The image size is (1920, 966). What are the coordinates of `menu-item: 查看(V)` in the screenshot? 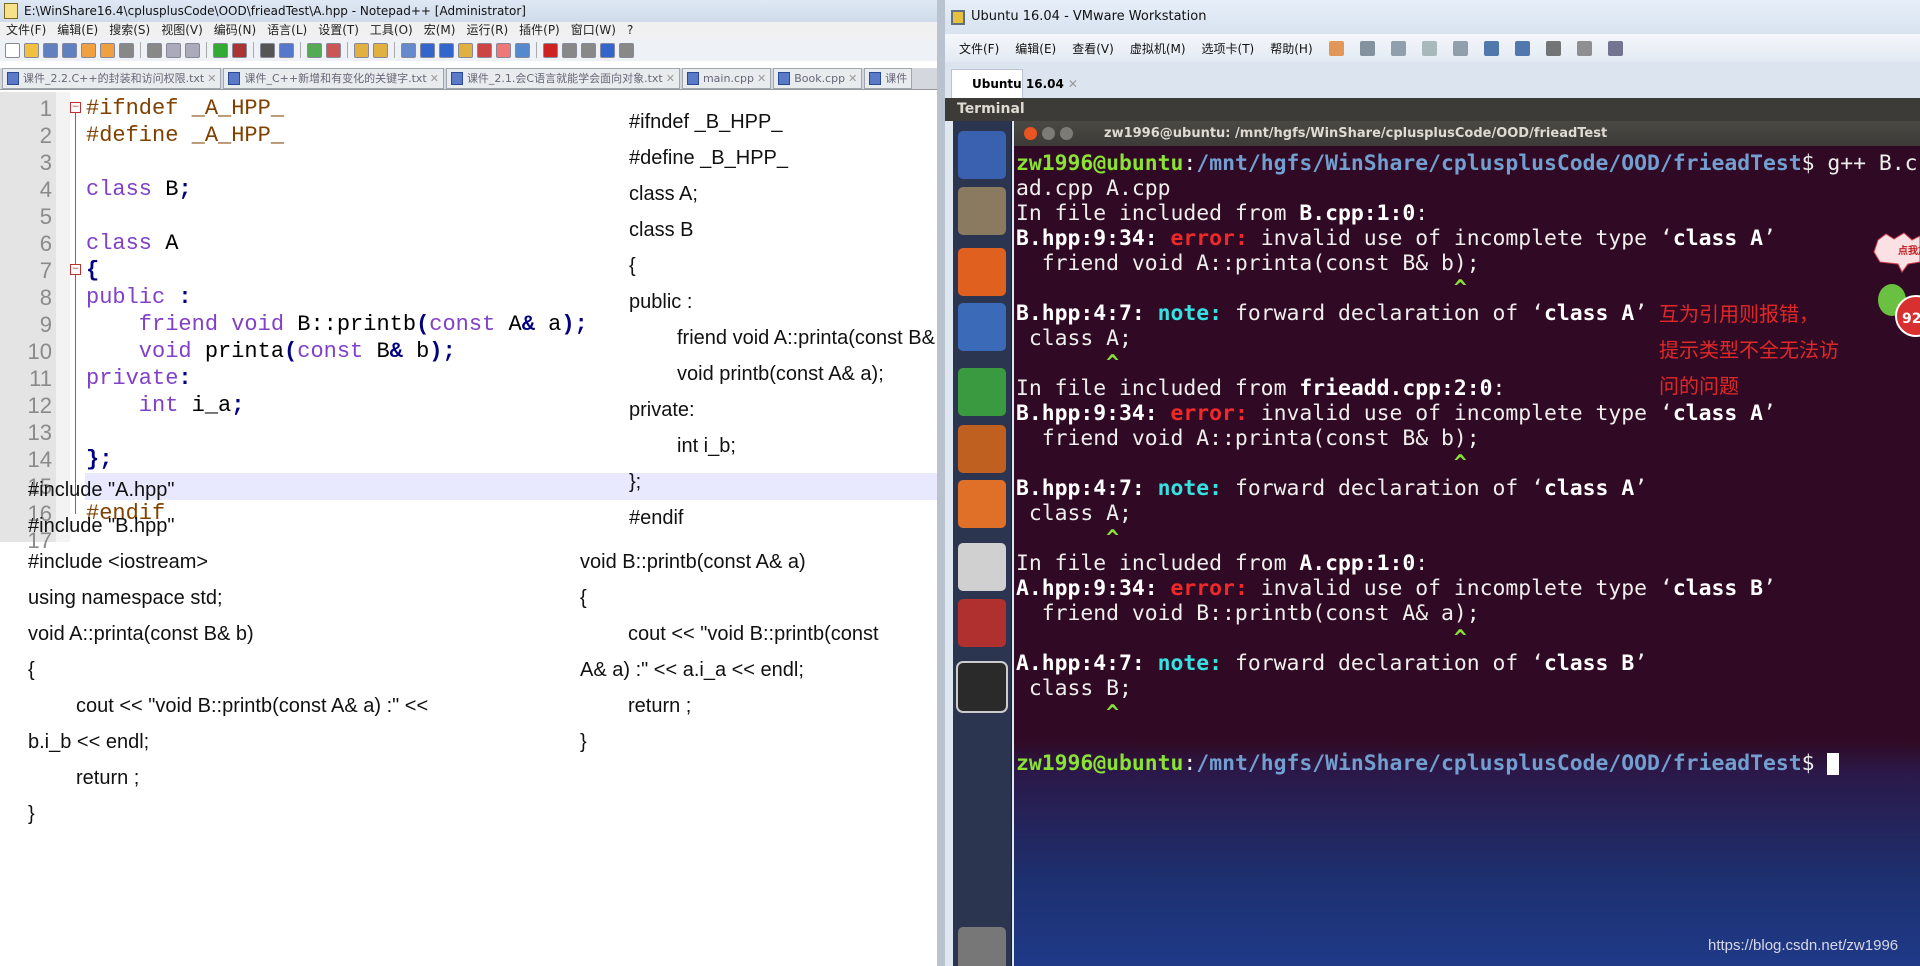 It's located at (1093, 48).